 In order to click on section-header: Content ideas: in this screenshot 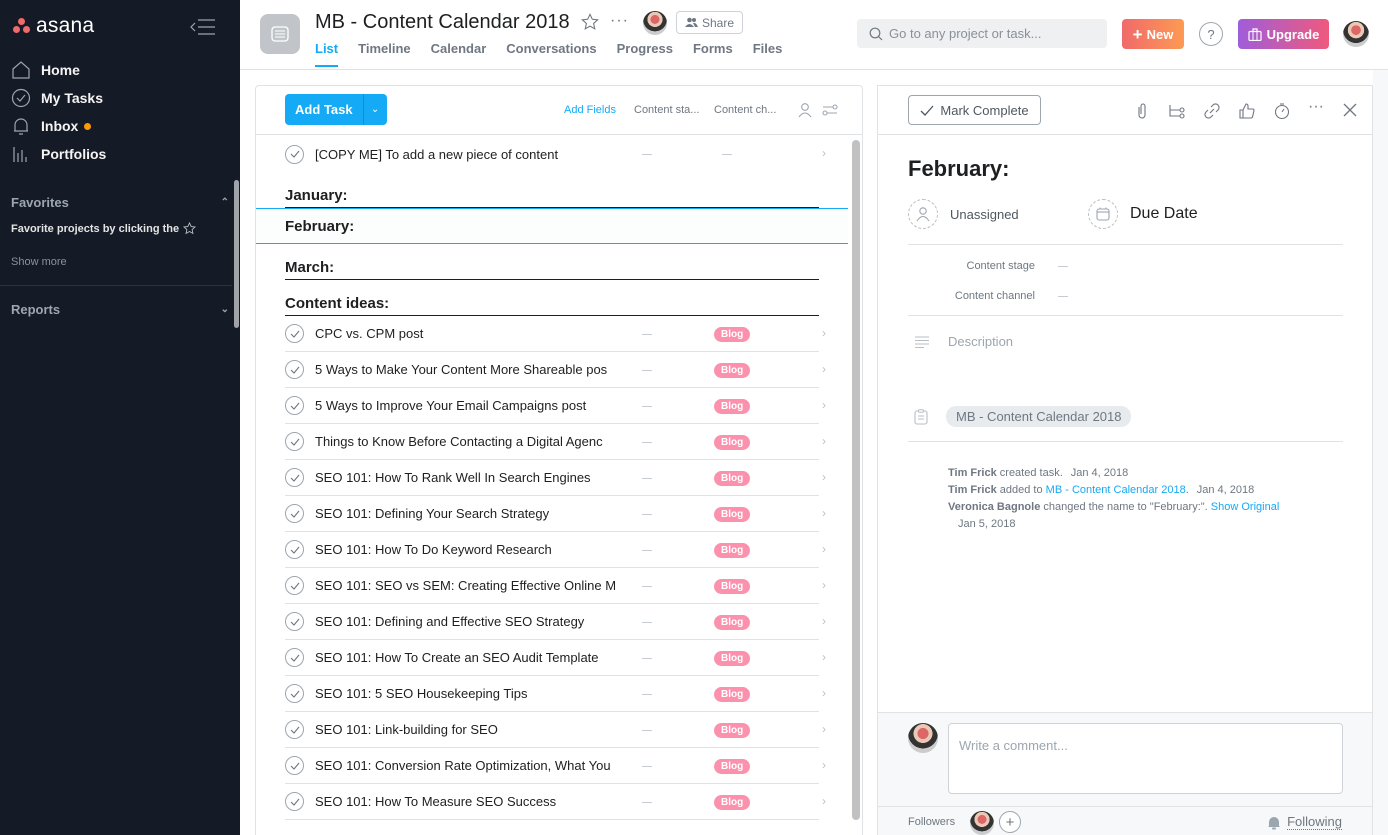, I will do `click(552, 298)`.